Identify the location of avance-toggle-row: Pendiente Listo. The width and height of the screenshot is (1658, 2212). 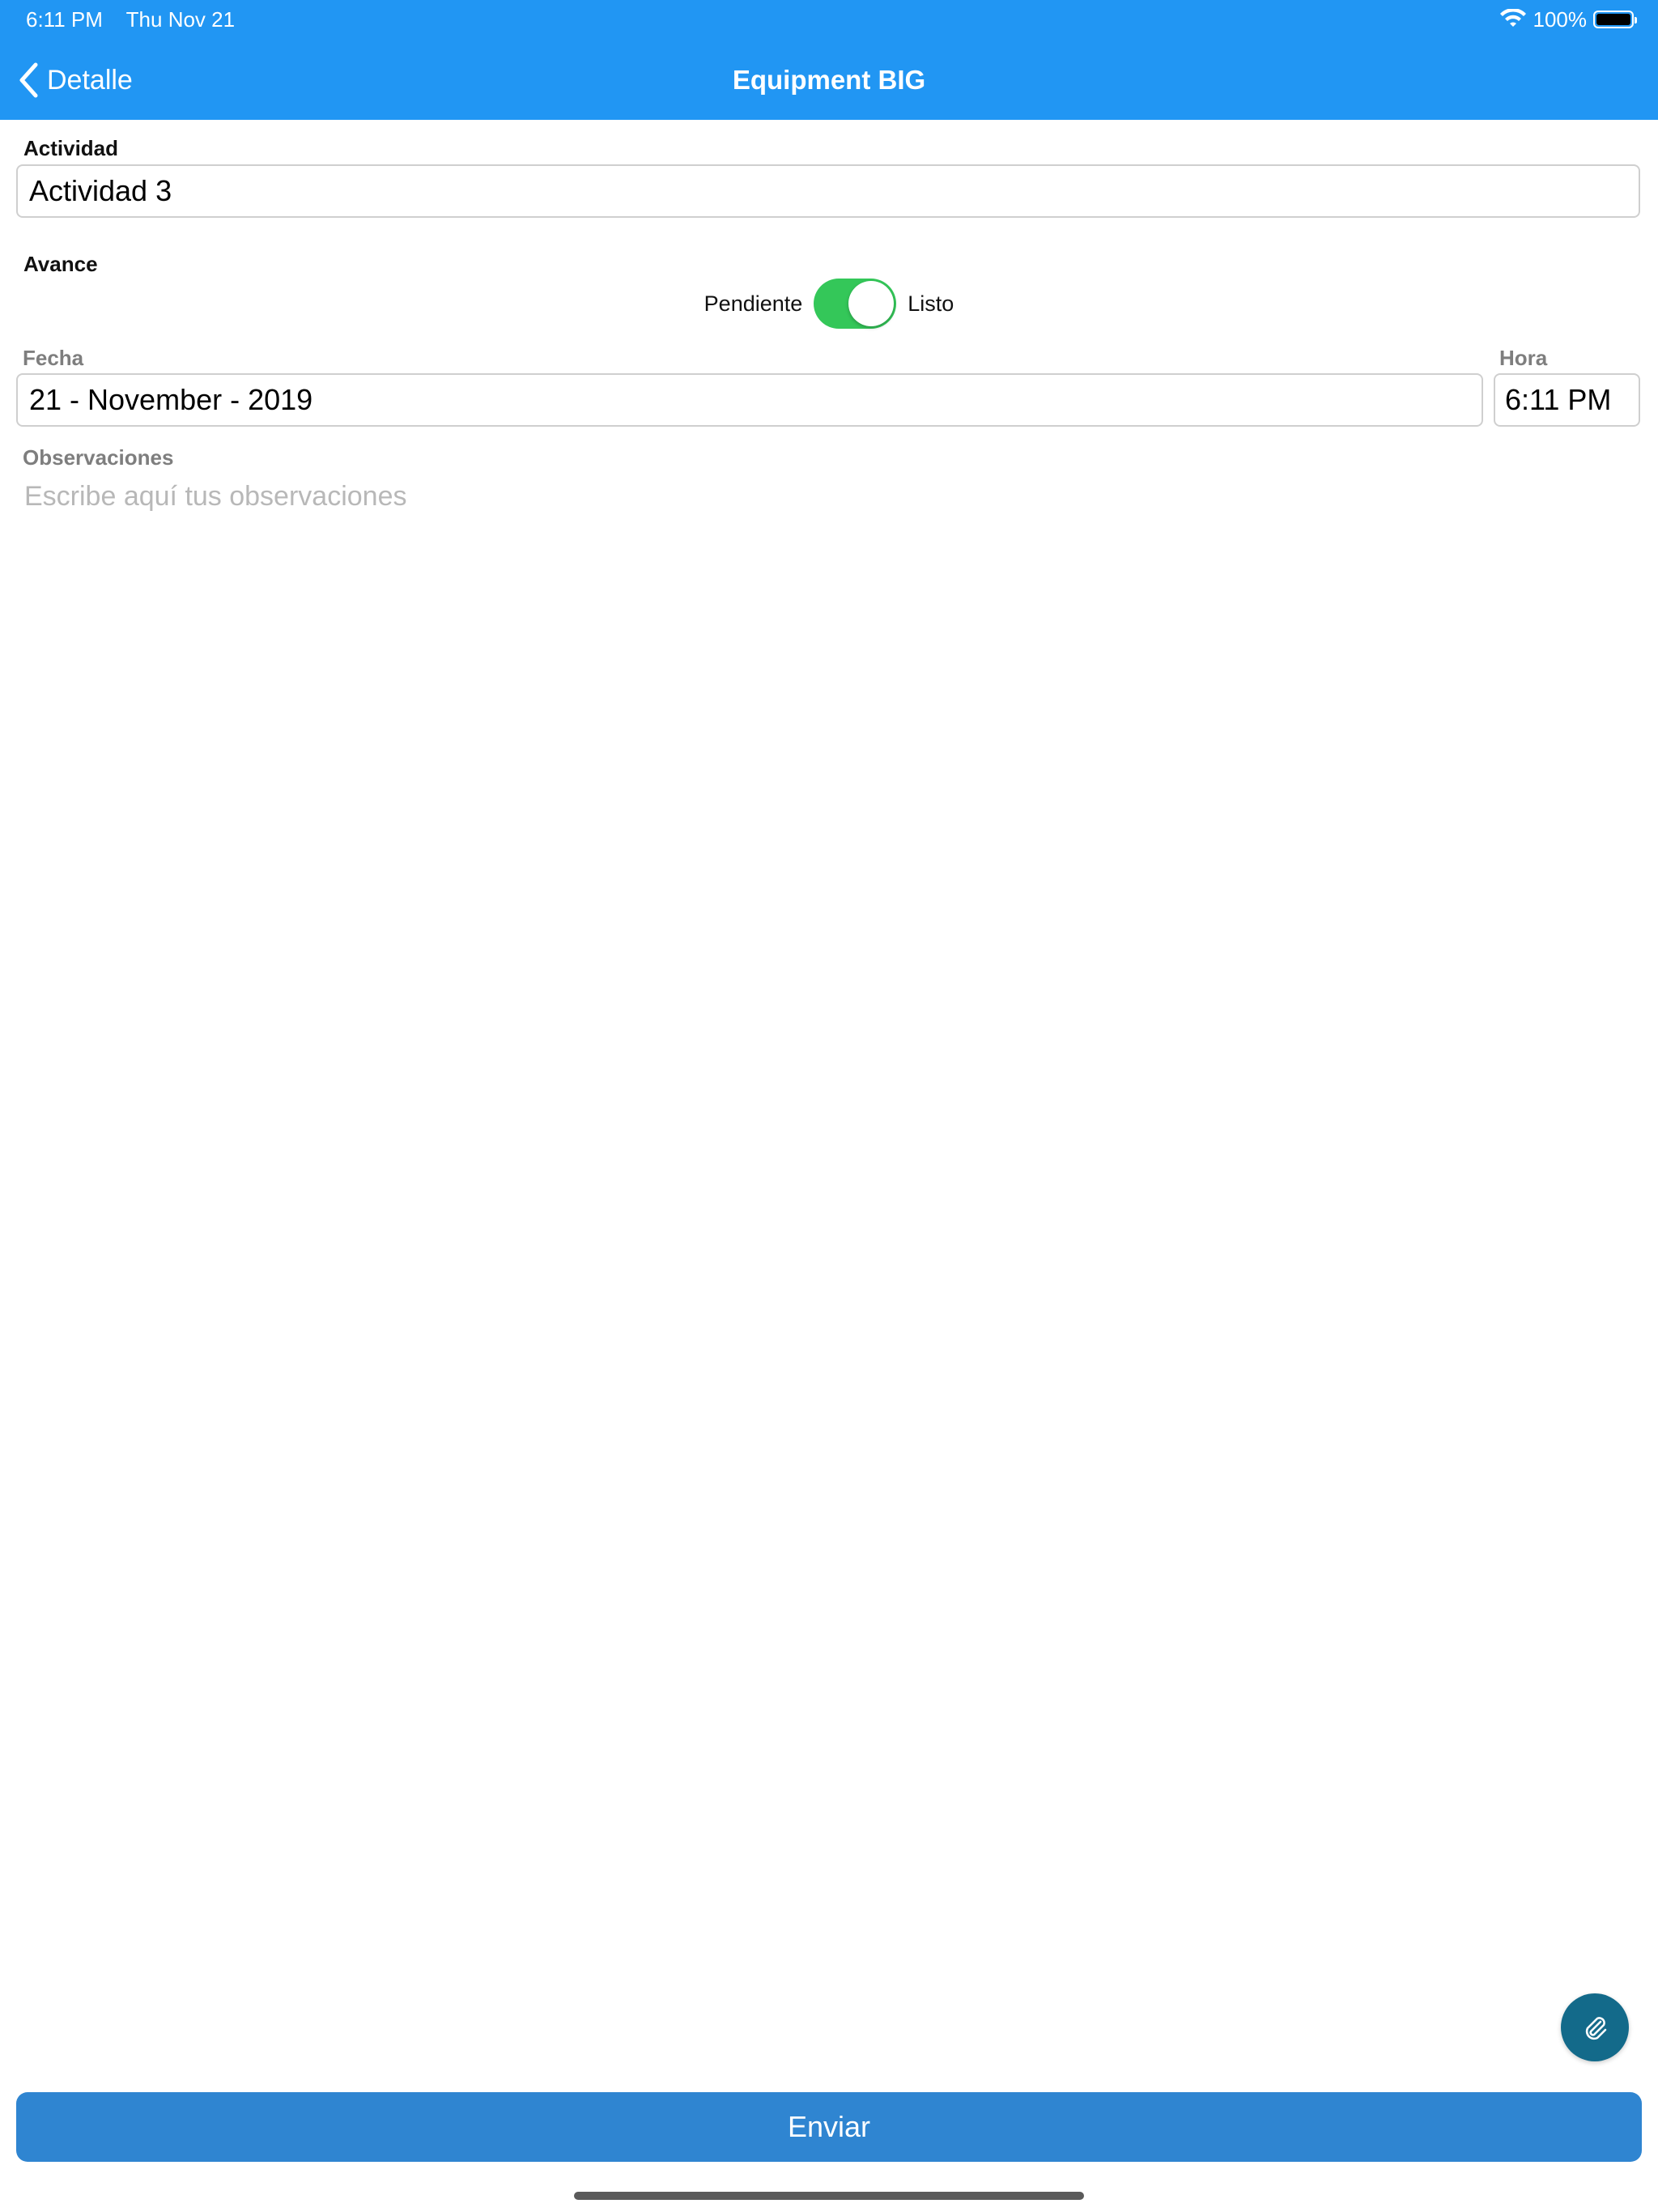
(829, 303).